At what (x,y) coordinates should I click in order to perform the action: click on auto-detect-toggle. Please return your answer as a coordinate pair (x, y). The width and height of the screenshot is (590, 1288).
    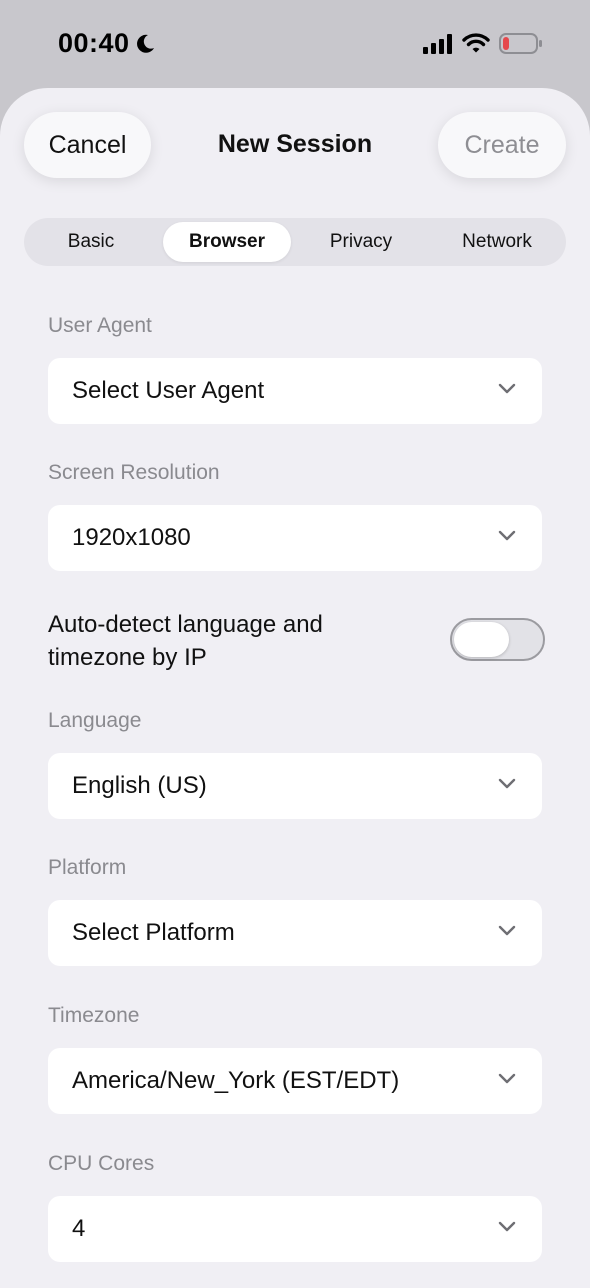
    Looking at the image, I should click on (497, 639).